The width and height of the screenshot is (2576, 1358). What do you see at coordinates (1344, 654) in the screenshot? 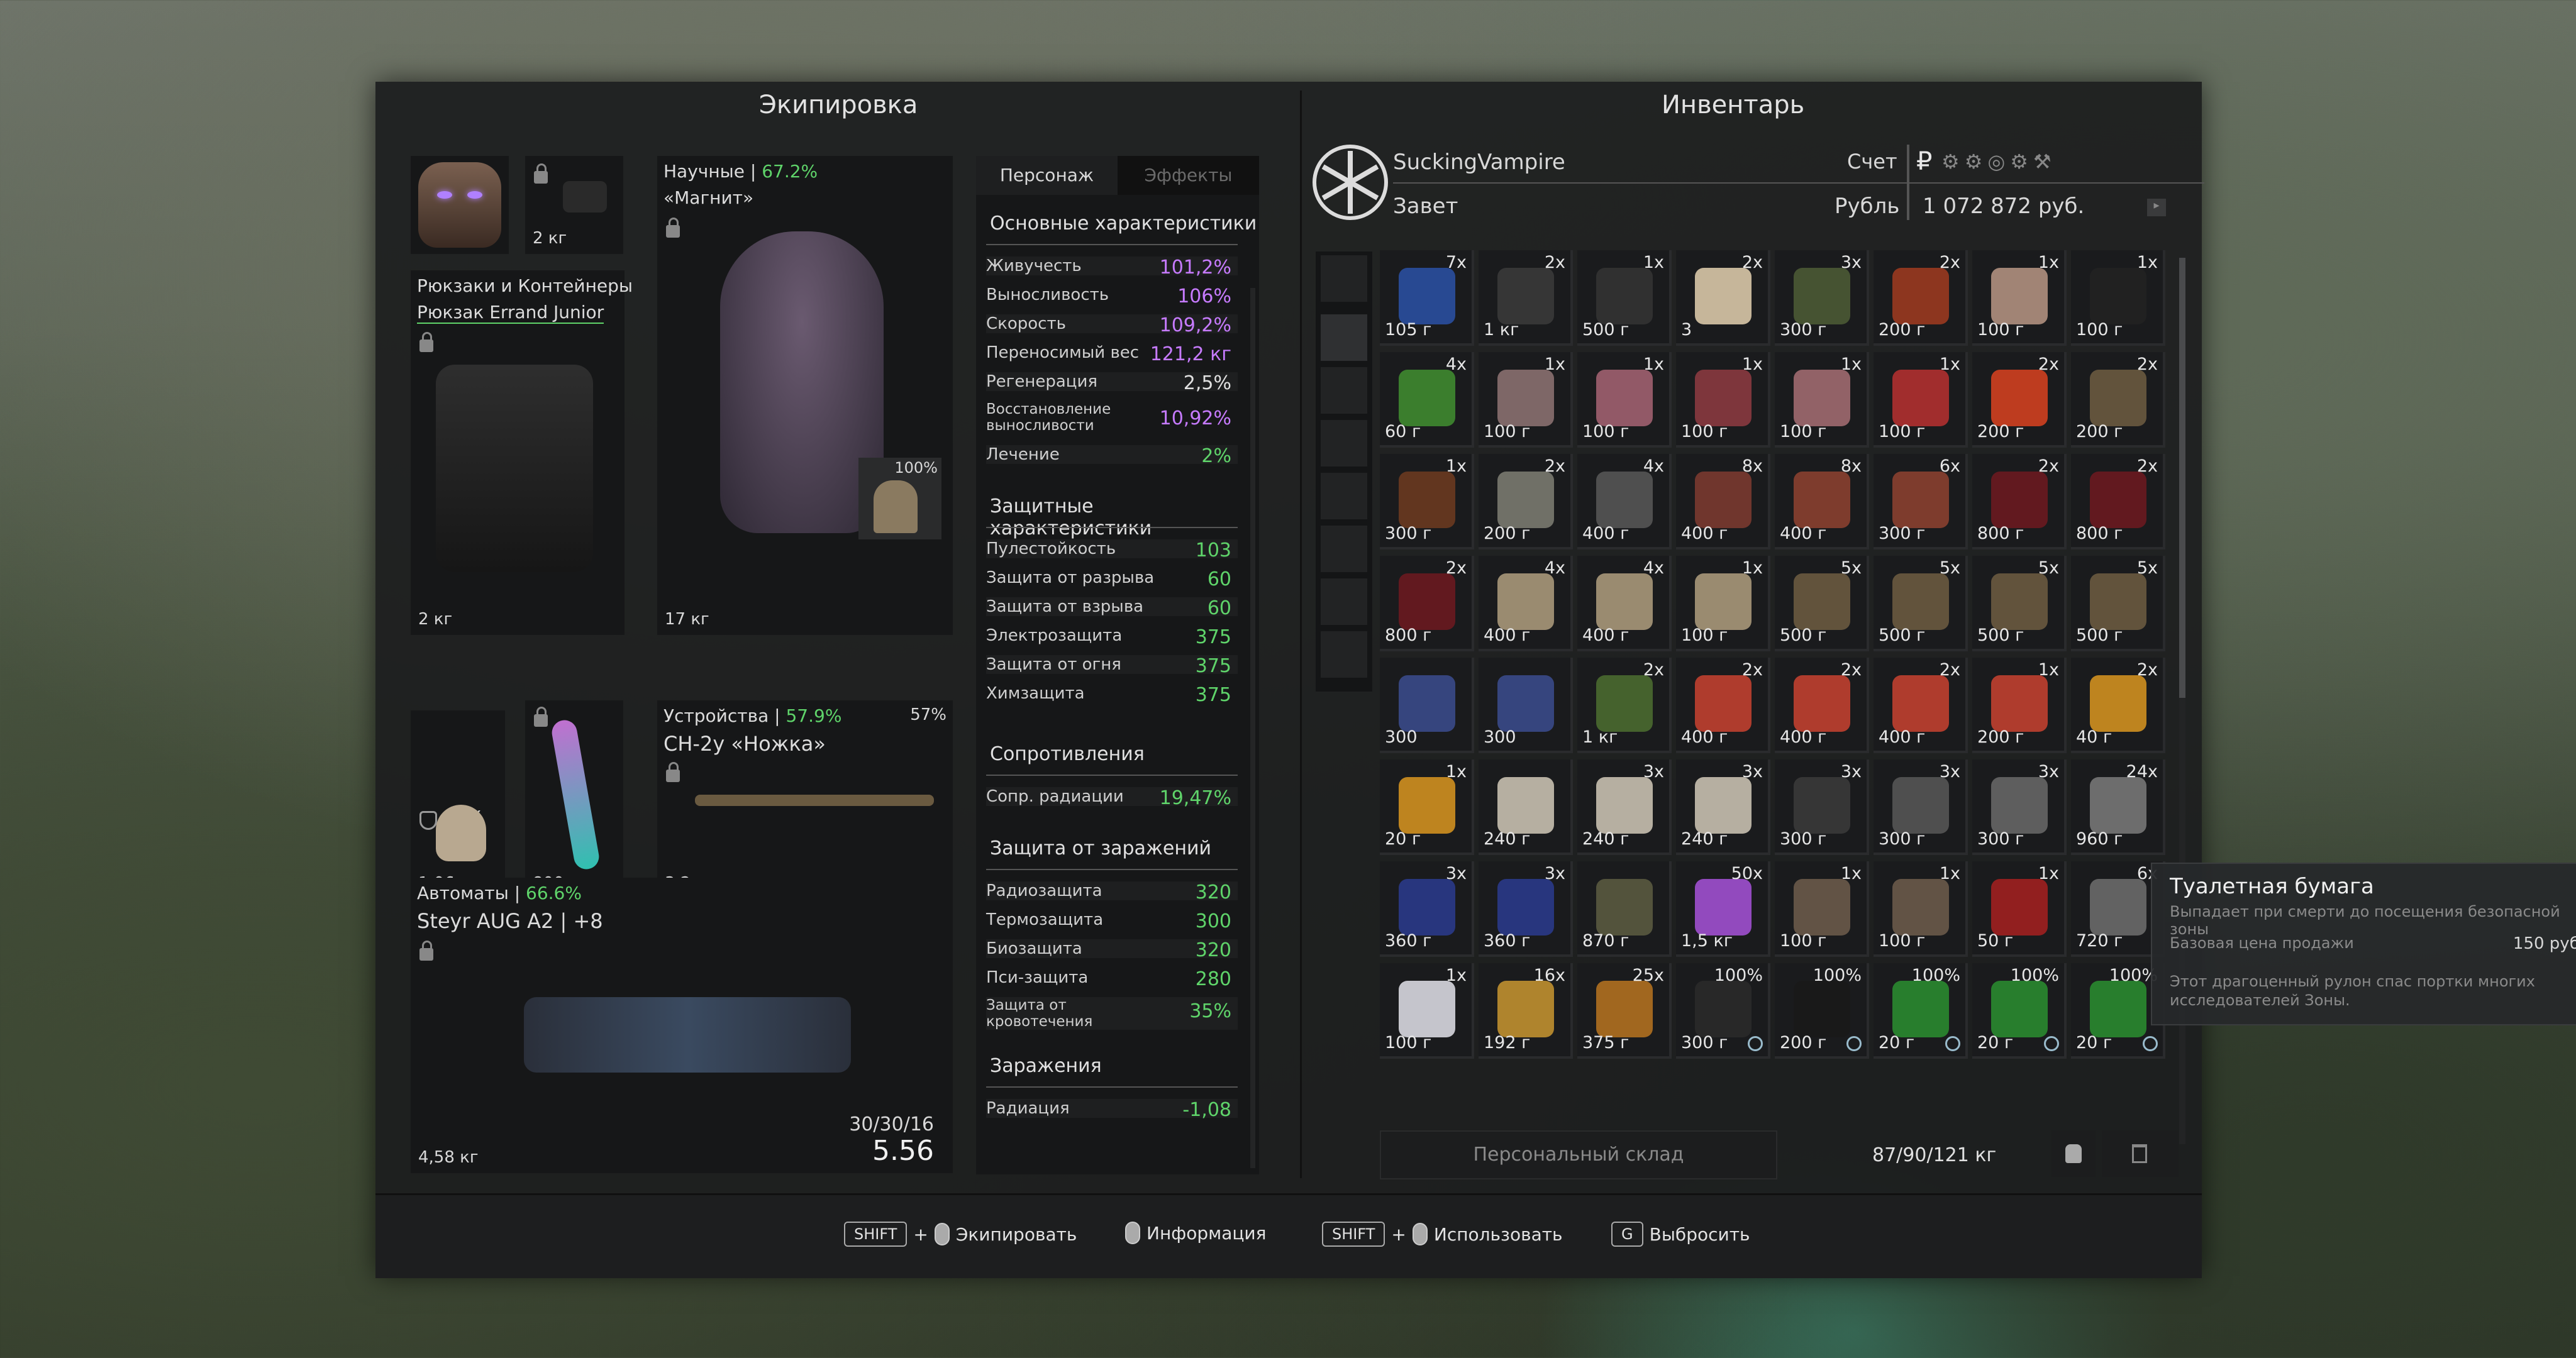
I see `filter-misc-icon` at bounding box center [1344, 654].